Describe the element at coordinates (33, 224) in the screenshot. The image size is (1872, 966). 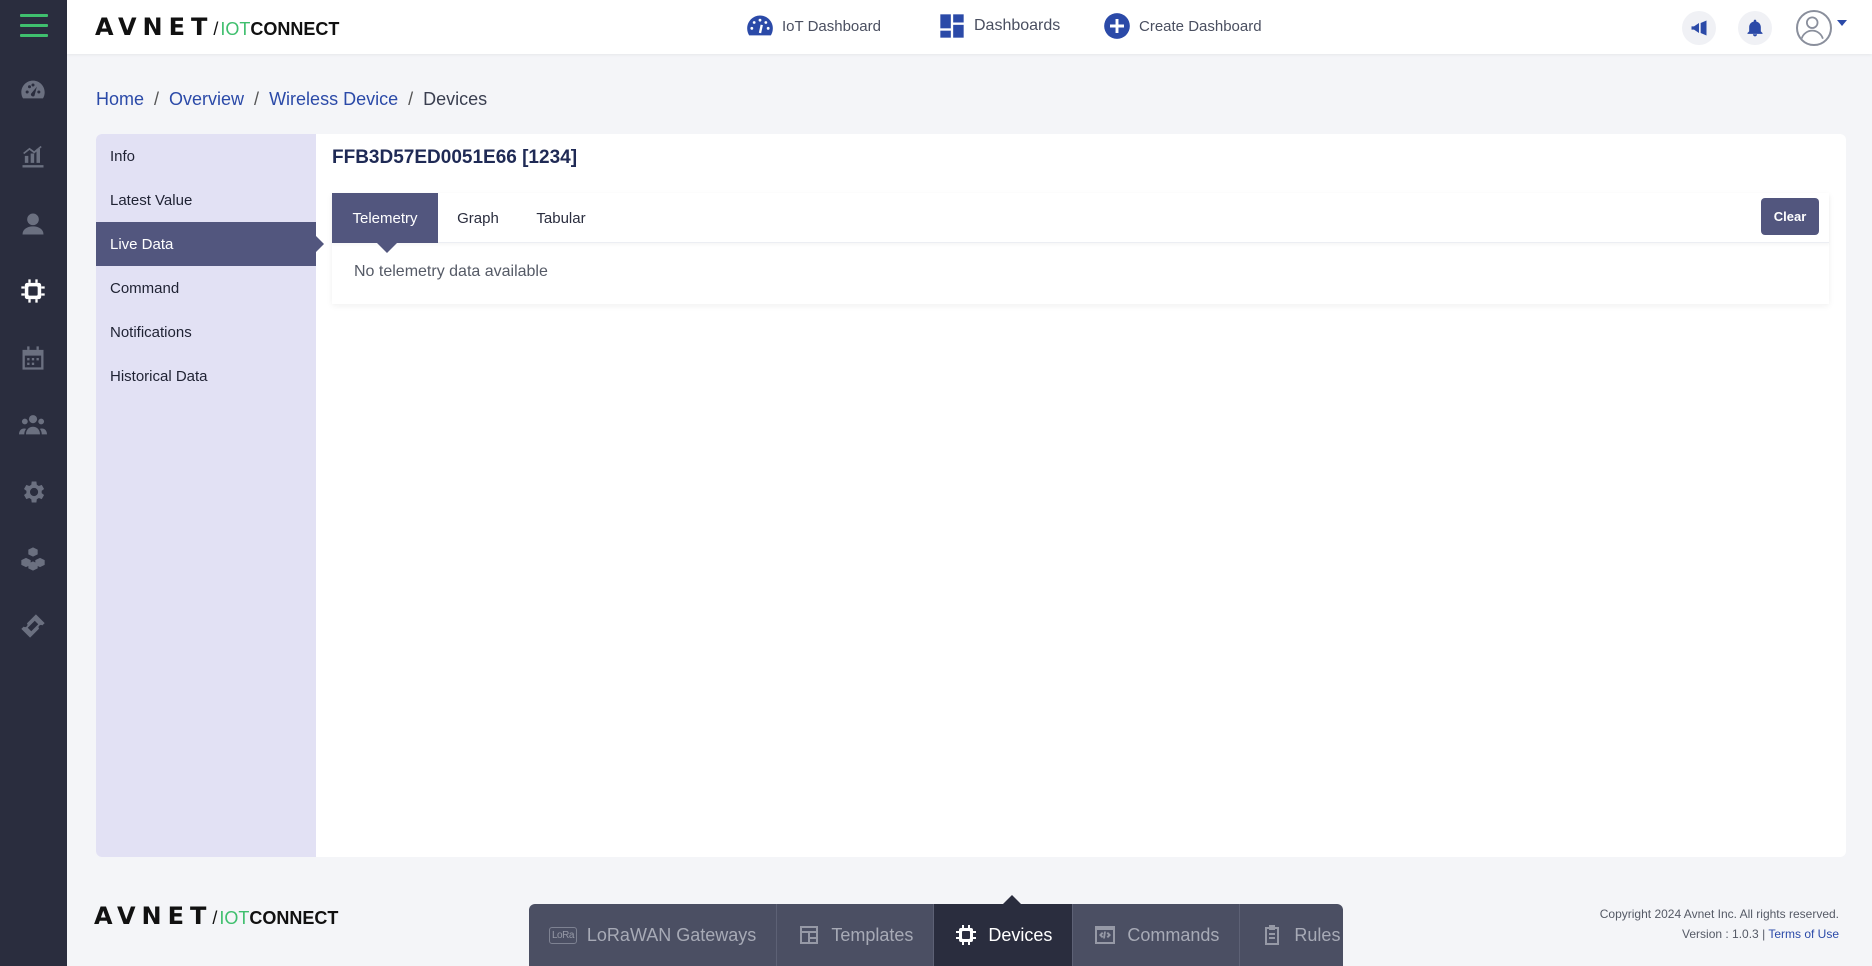
I see `user-icon` at that location.